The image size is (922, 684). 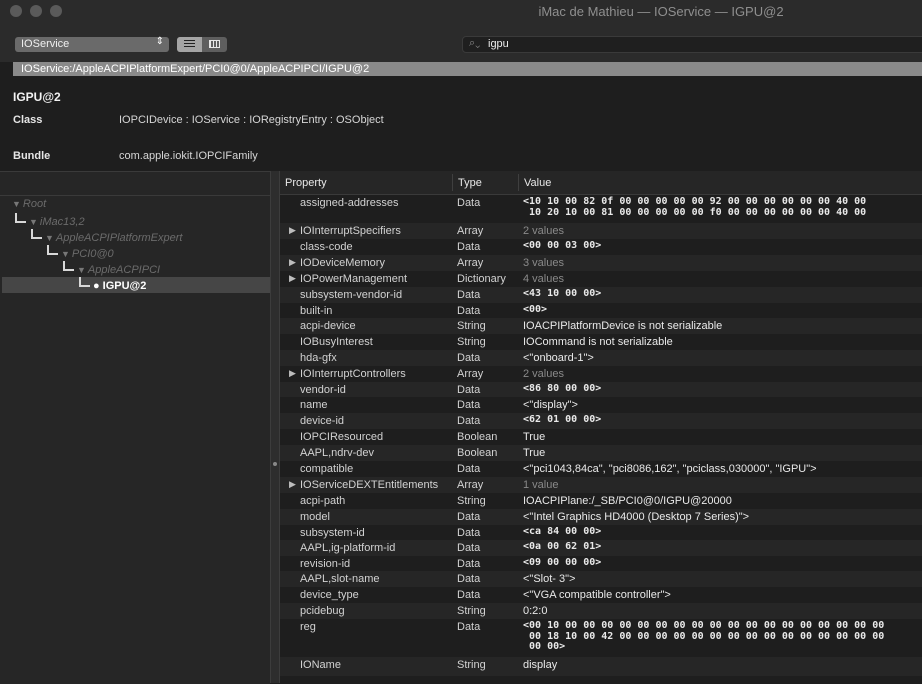 What do you see at coordinates (597, 595) in the screenshot?
I see `property-value: <"VGA compatible controller">` at bounding box center [597, 595].